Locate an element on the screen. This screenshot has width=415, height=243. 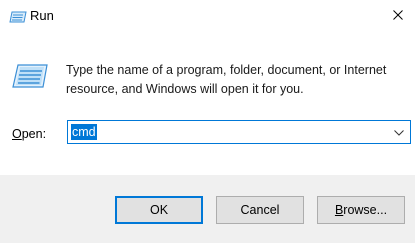
open-label-rest: pen: is located at coordinates (34, 134).